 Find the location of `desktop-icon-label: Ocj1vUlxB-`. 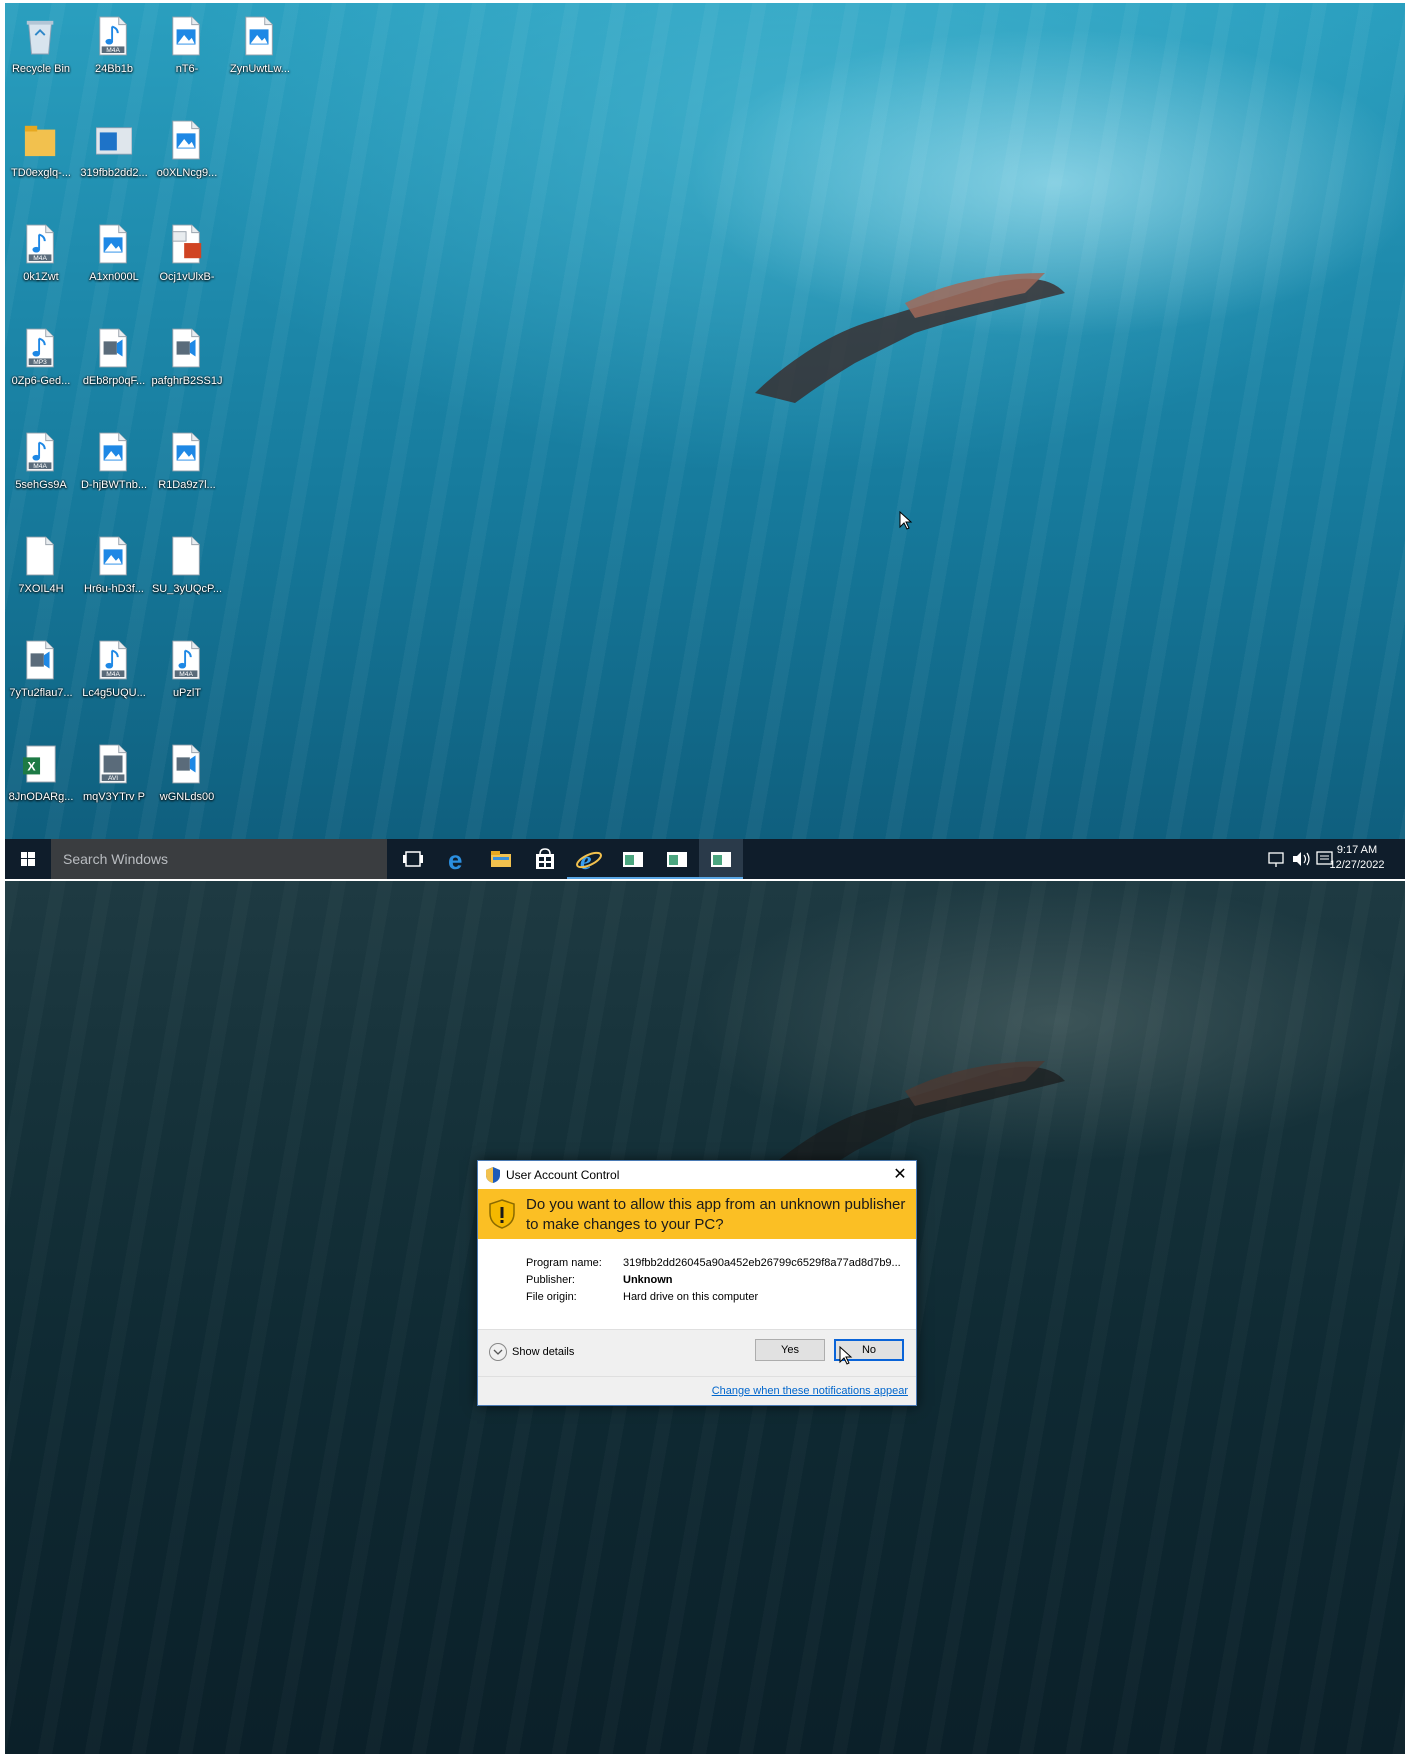

desktop-icon-label: Ocj1vUlxB- is located at coordinates (187, 277).